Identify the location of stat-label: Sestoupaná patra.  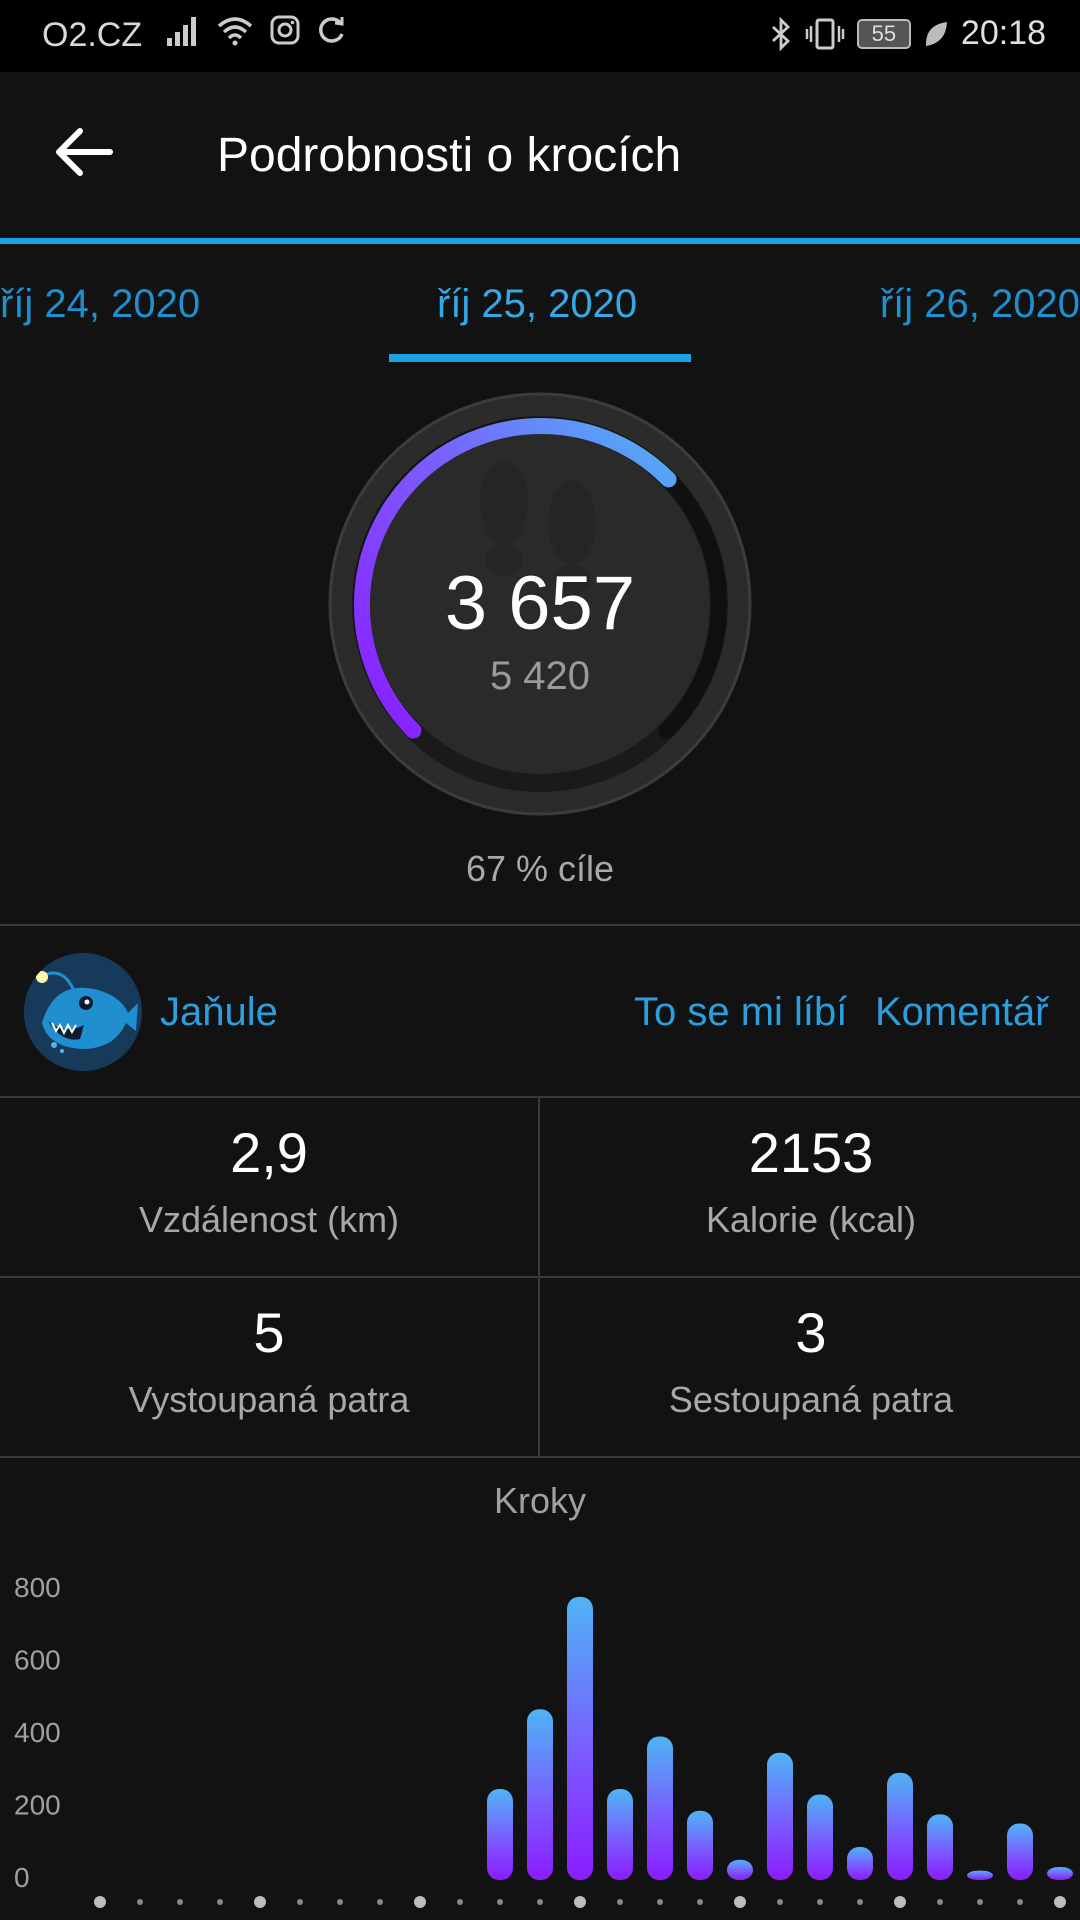
(811, 1399).